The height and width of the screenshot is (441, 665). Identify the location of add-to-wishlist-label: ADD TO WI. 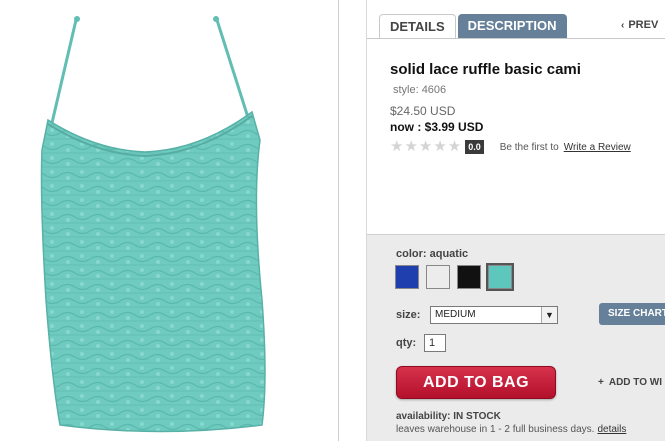
(635, 382).